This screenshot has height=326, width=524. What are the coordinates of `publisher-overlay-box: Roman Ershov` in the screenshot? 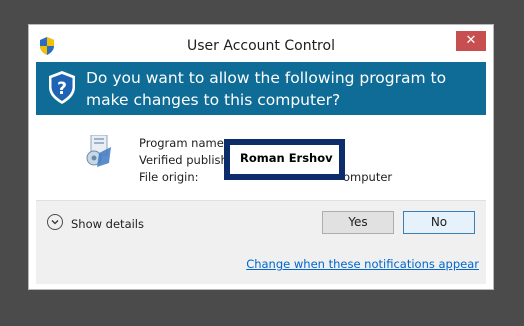 It's located at (284, 159).